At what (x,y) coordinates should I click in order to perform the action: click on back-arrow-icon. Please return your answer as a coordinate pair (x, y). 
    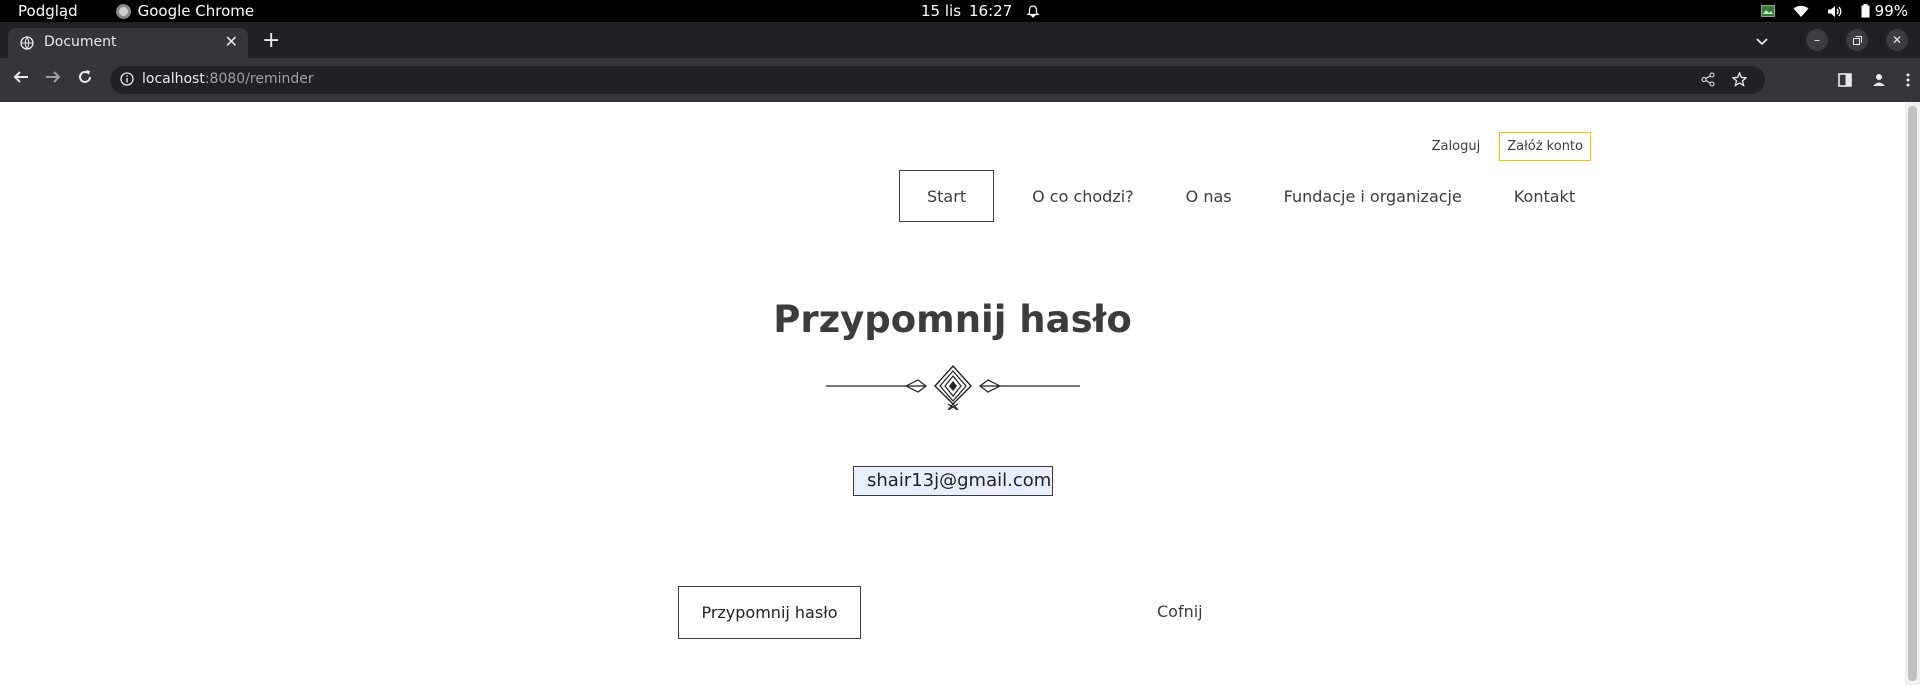
    Looking at the image, I should click on (21, 79).